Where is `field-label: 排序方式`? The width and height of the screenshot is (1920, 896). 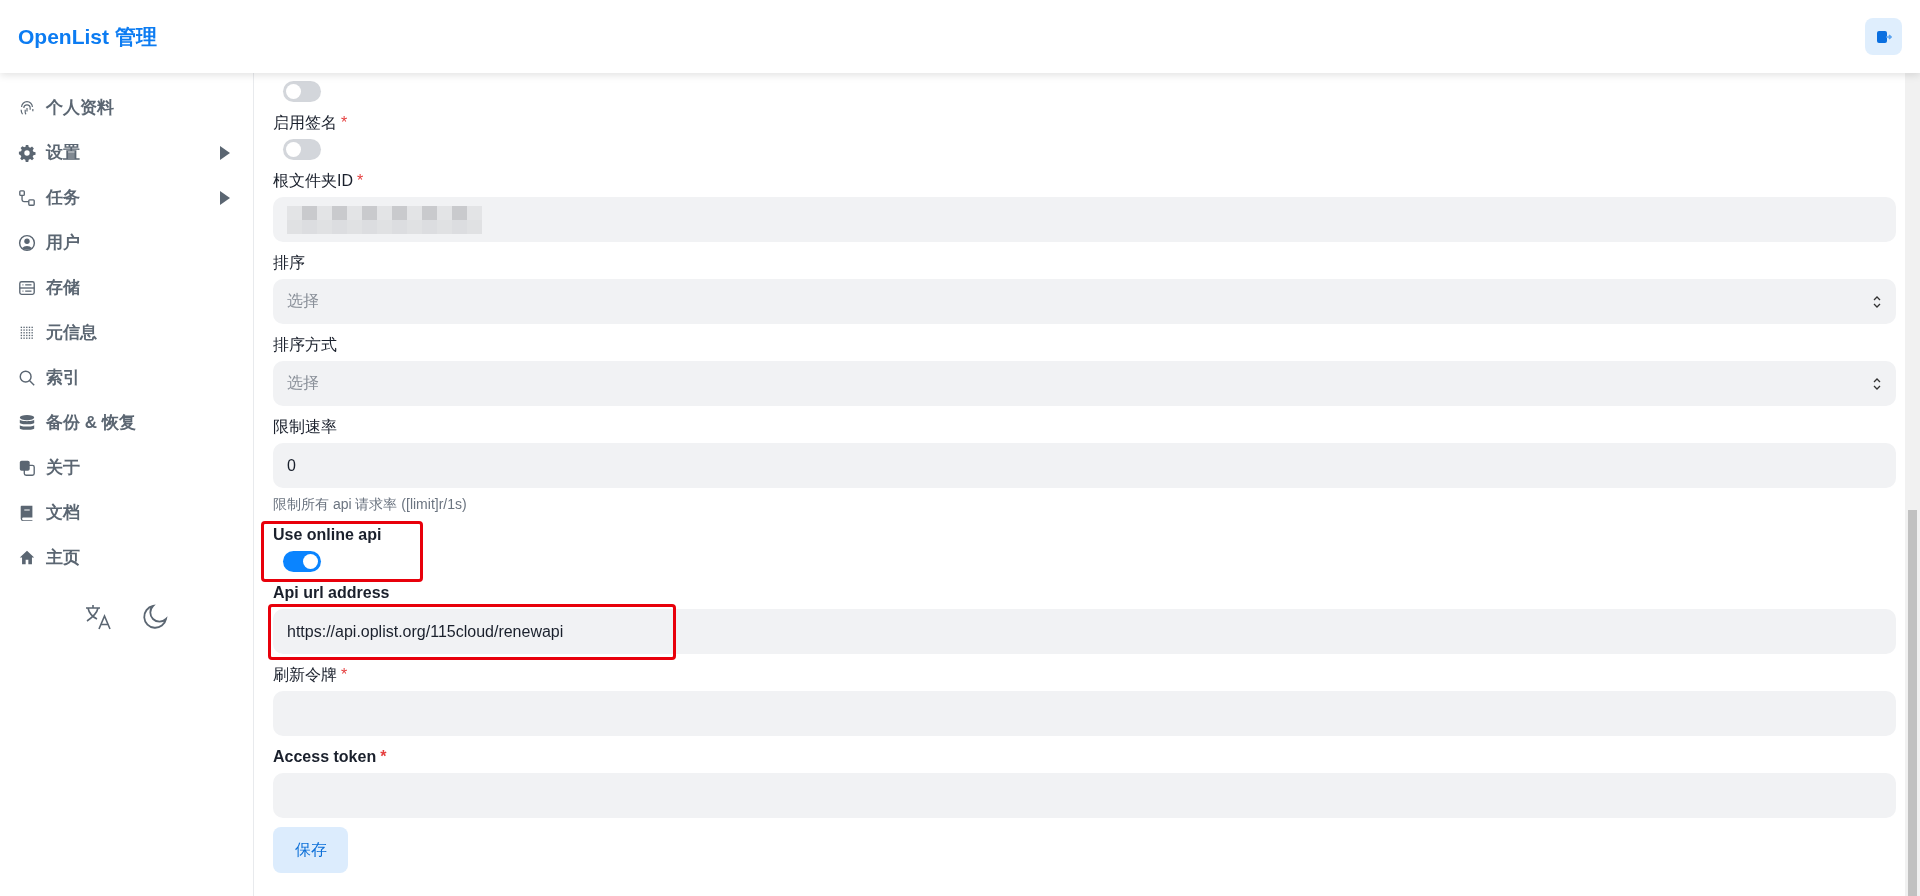 field-label: 排序方式 is located at coordinates (305, 345).